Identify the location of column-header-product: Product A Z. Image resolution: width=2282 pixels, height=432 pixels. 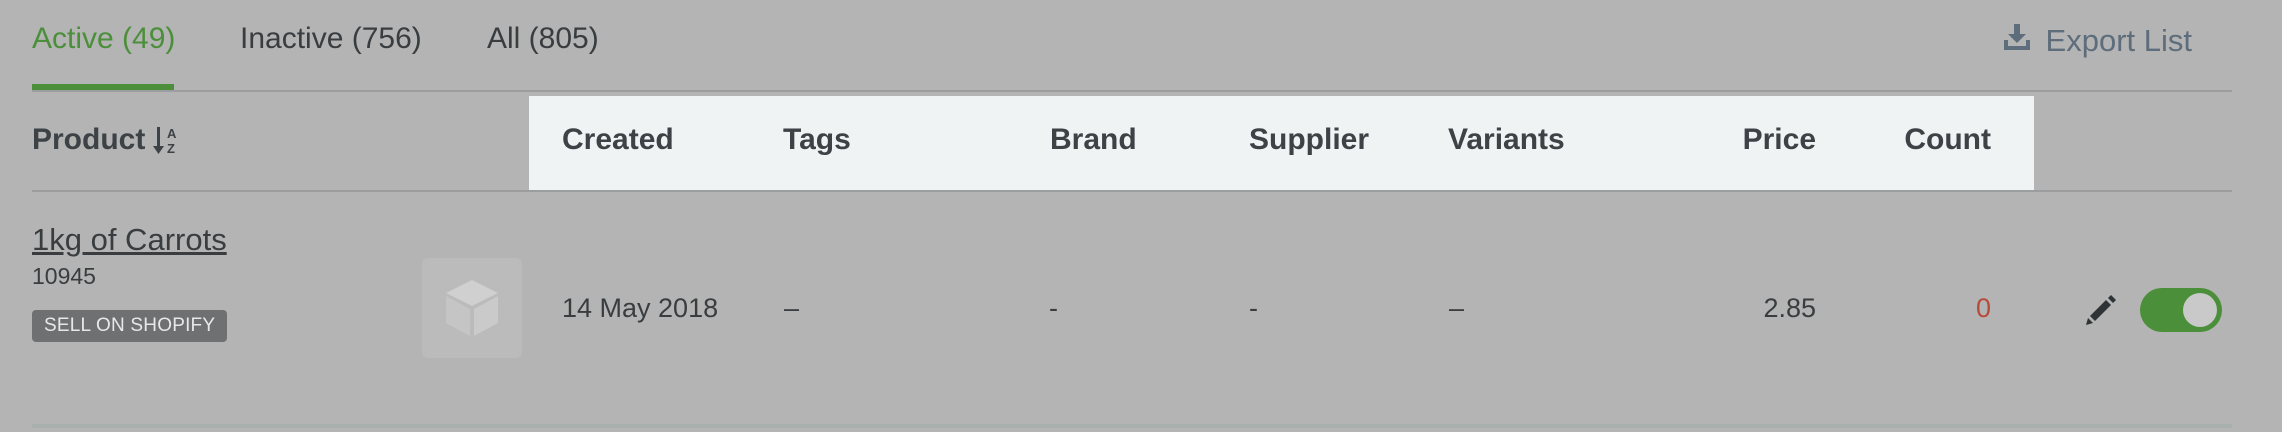
(107, 140).